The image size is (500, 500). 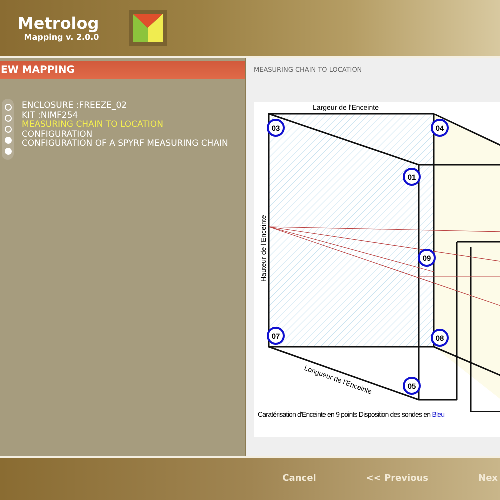 What do you see at coordinates (397, 479) in the screenshot?
I see `nav-button: << Previous` at bounding box center [397, 479].